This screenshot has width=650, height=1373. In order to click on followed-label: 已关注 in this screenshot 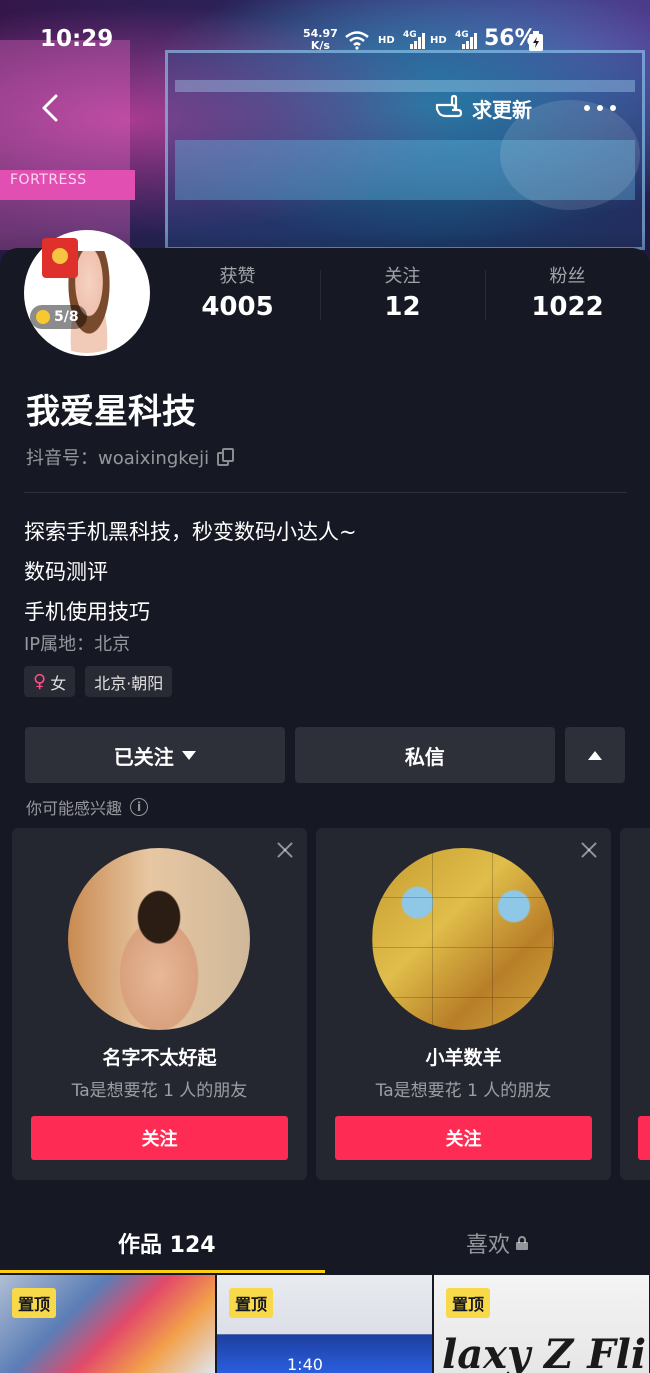, I will do `click(143, 756)`.